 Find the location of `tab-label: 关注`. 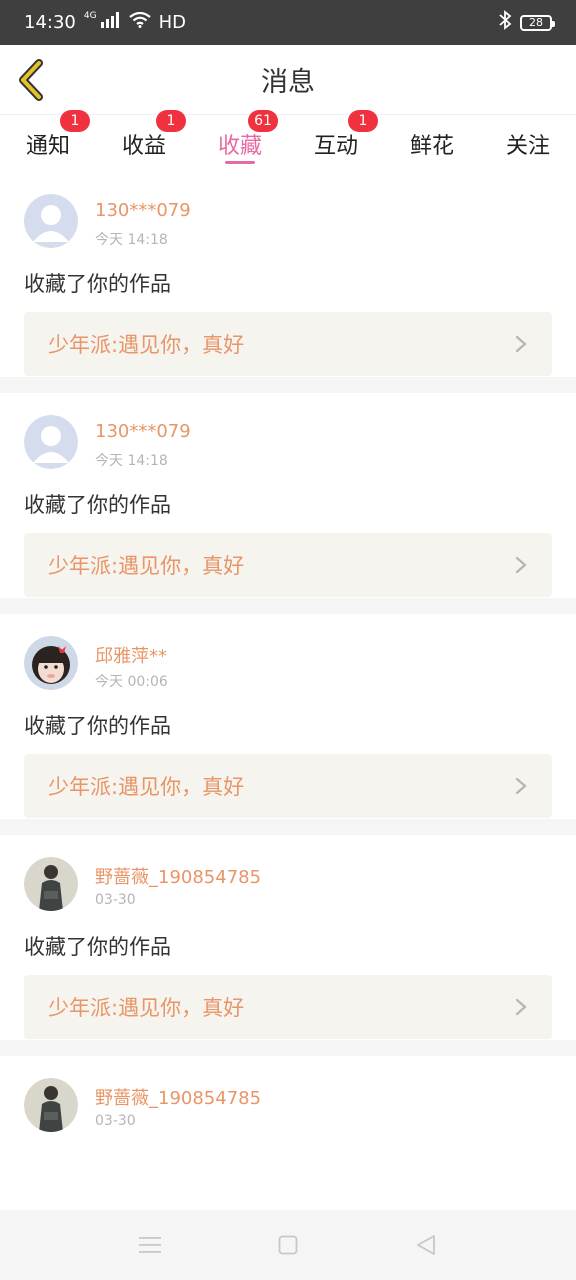

tab-label: 关注 is located at coordinates (527, 146).